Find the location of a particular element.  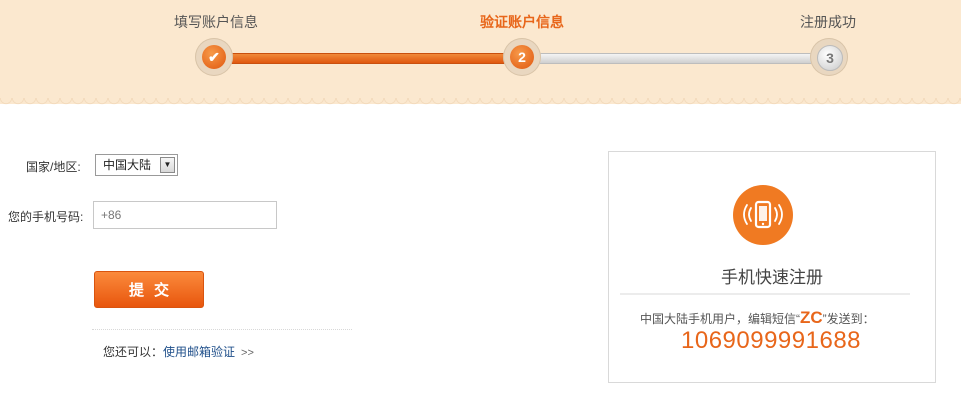

step-3-number: 3 is located at coordinates (830, 58).